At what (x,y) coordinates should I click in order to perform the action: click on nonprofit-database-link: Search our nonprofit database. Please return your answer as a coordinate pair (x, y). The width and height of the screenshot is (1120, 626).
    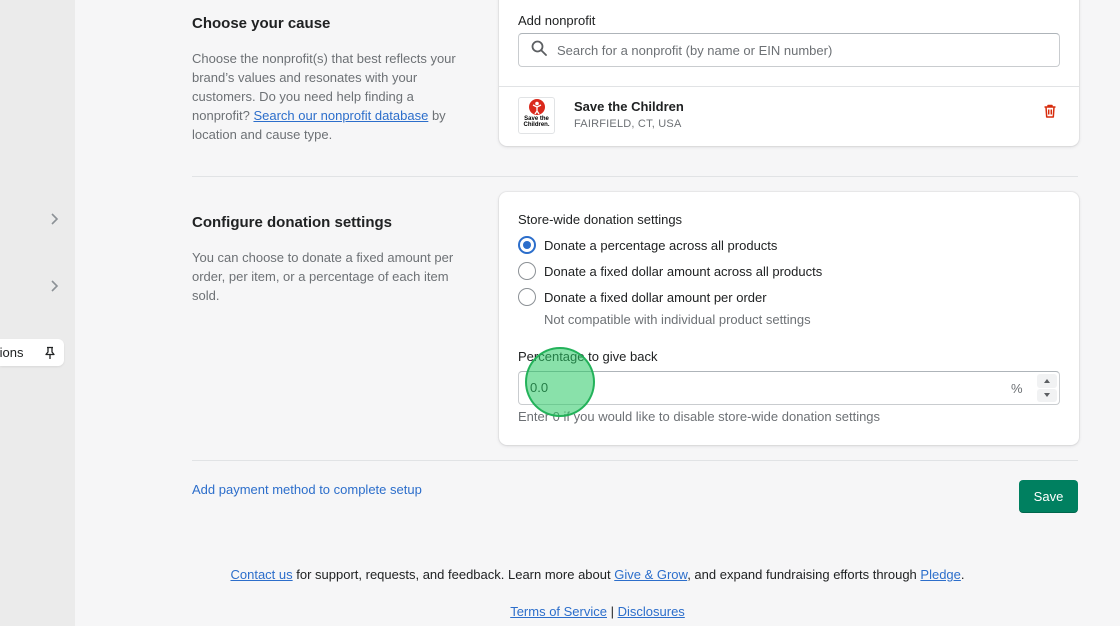
    Looking at the image, I should click on (340, 115).